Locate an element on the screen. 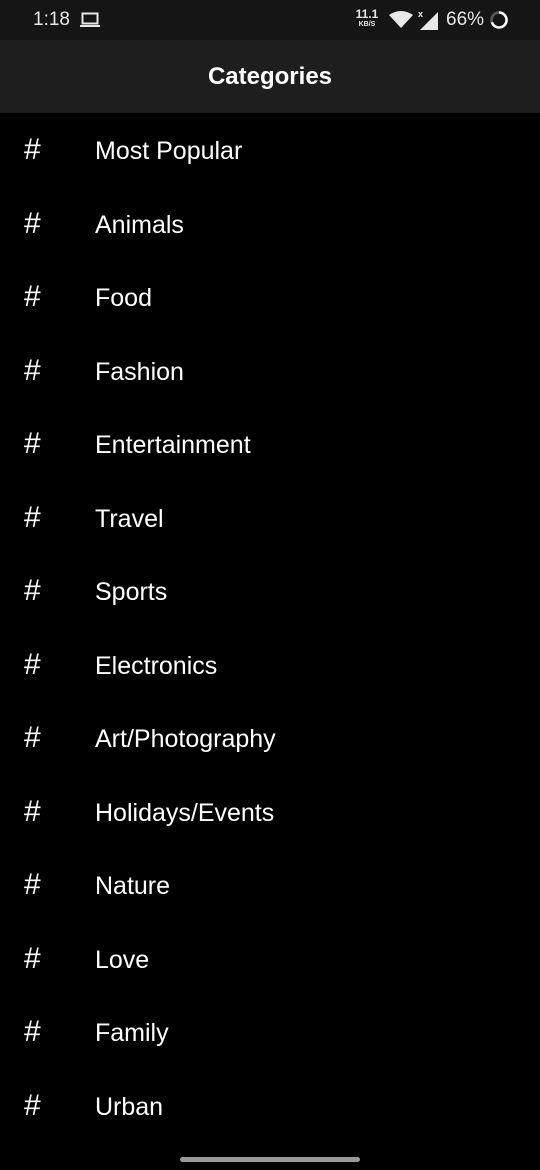  category-item-animals: # Animals is located at coordinates (270, 224).